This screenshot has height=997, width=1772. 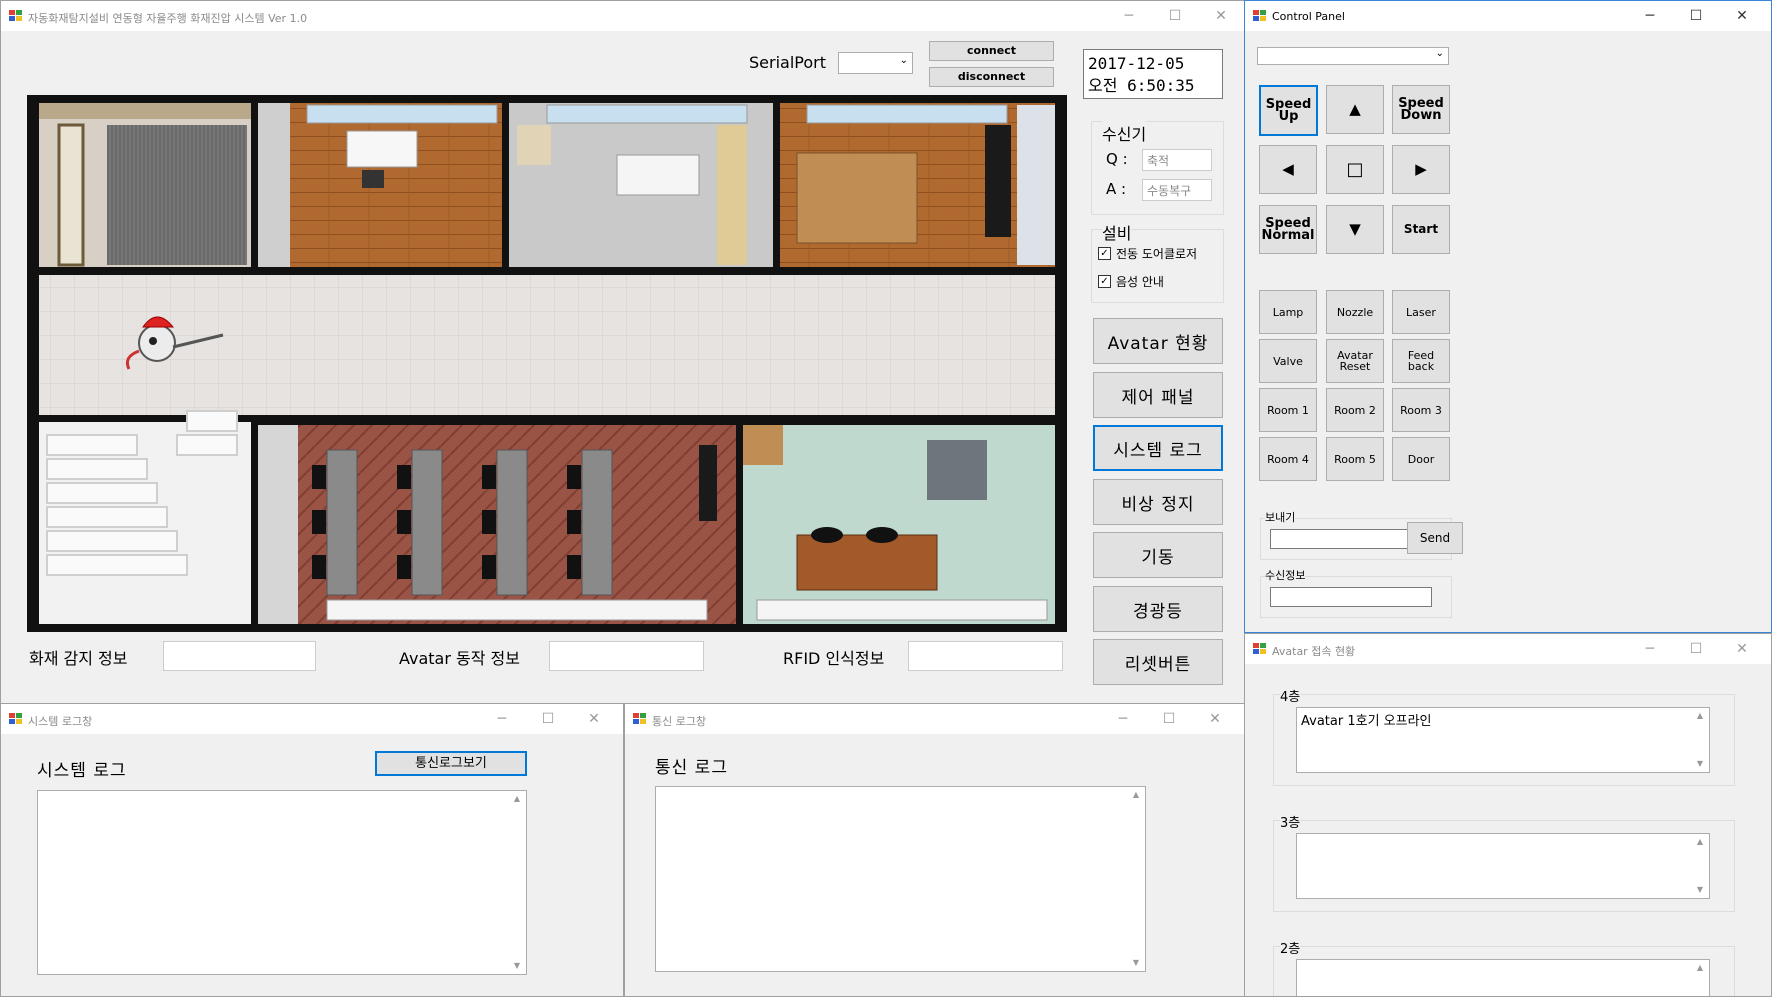 What do you see at coordinates (1288, 459) in the screenshot?
I see `room4-button: Room 4` at bounding box center [1288, 459].